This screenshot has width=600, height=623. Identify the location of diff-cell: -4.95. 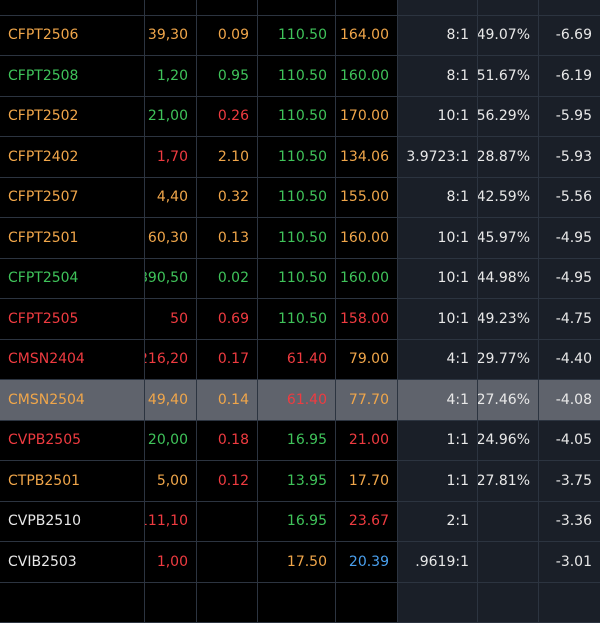
(569, 238).